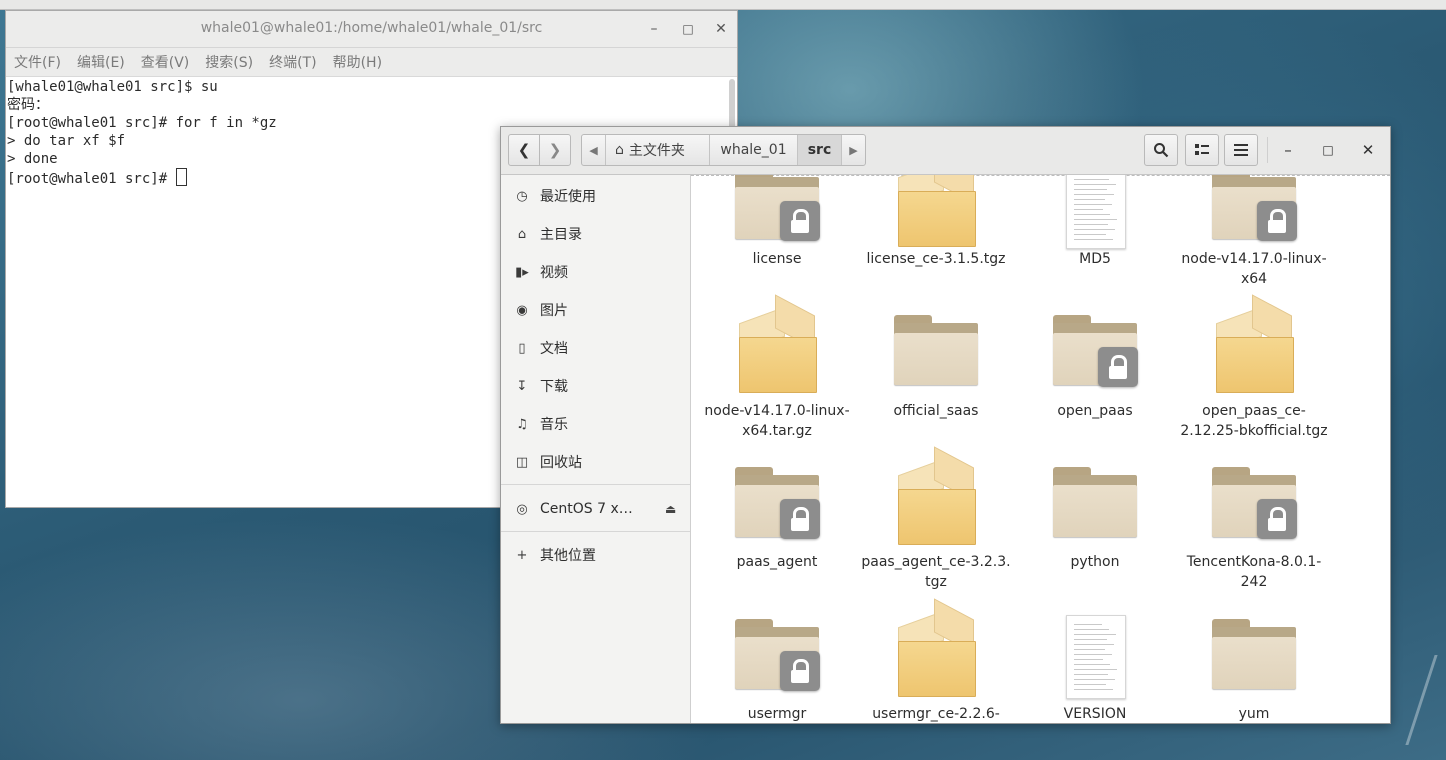 The image size is (1446, 760). What do you see at coordinates (554, 387) in the screenshot?
I see `sidebar-item-label: 下载` at bounding box center [554, 387].